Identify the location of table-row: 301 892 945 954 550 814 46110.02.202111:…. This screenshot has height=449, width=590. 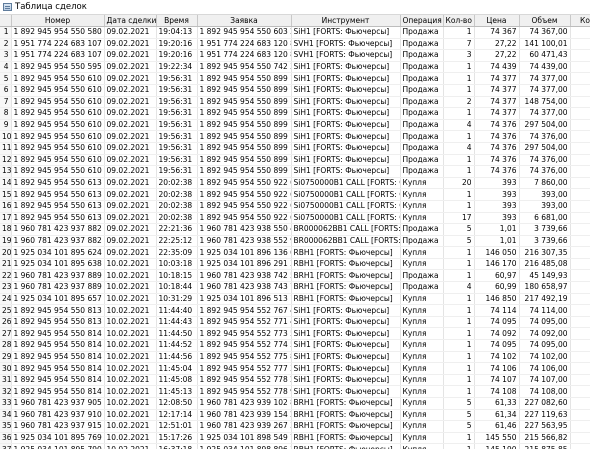
(295, 368).